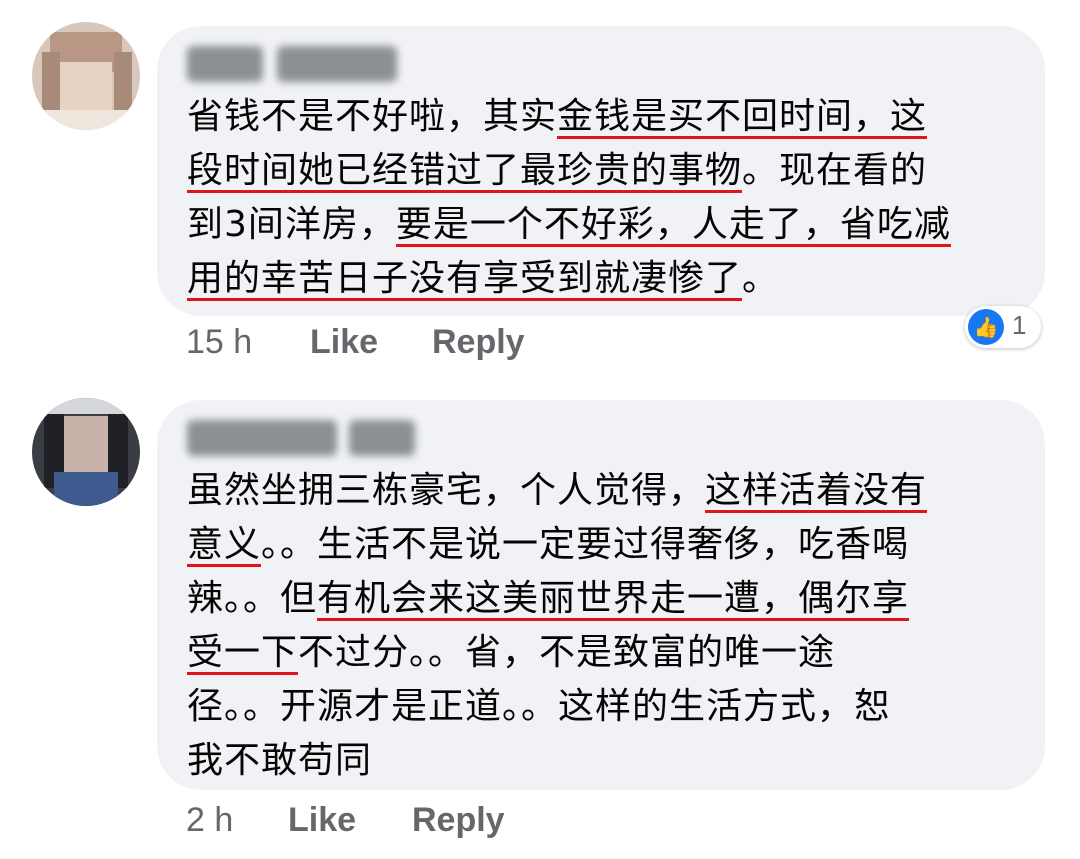 The width and height of the screenshot is (1080, 859). Describe the element at coordinates (585, 544) in the screenshot. I see `text-segment: 。。生活不是说一定要过得奢侈，吃香喝` at that location.